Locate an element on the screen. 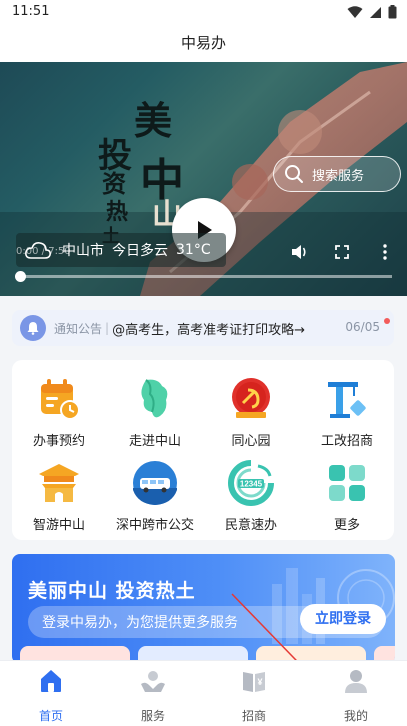 The height and width of the screenshot is (726, 407). user-icon is located at coordinates (356, 681).